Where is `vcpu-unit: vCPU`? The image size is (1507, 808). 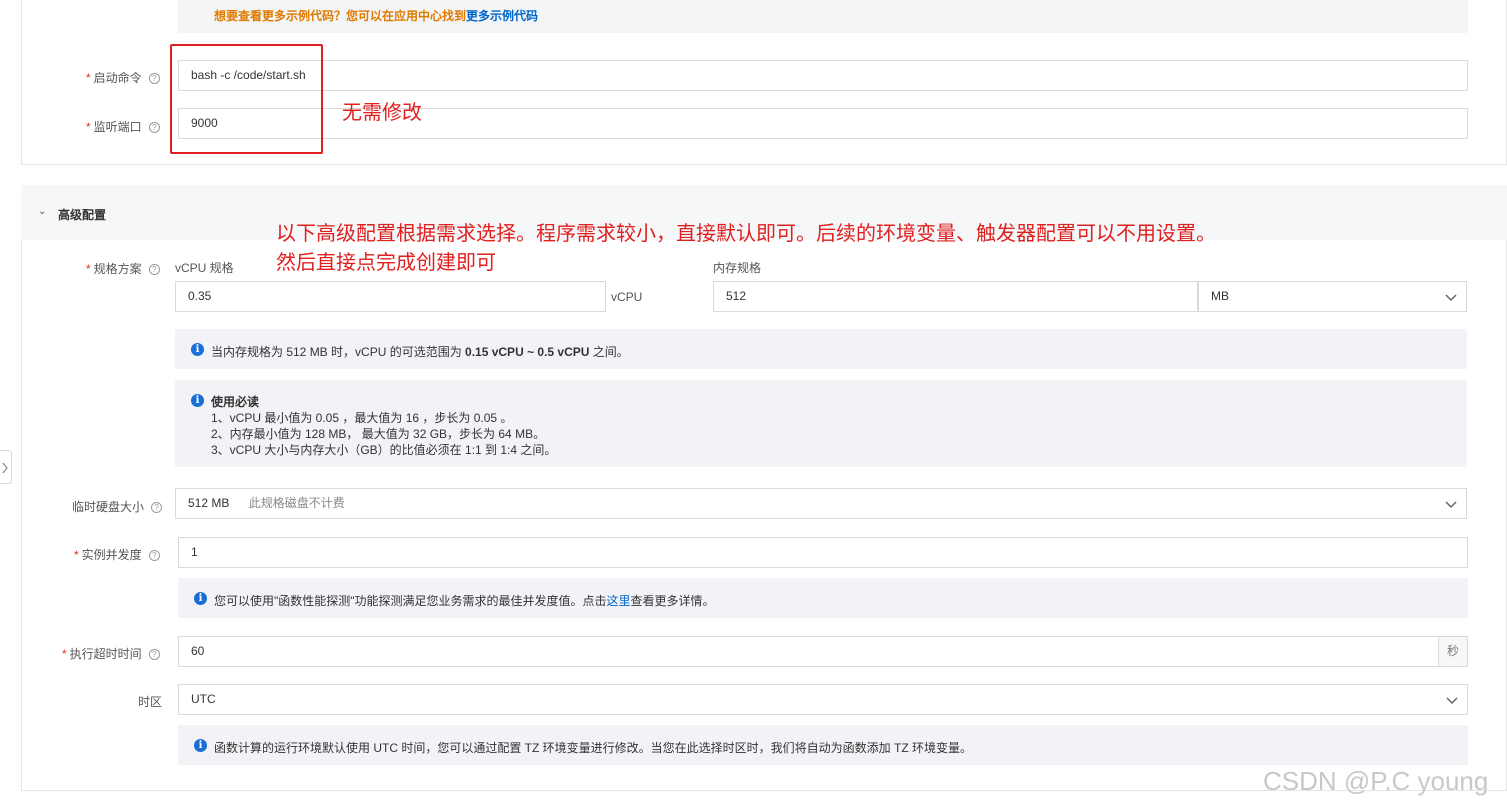 vcpu-unit: vCPU is located at coordinates (627, 297).